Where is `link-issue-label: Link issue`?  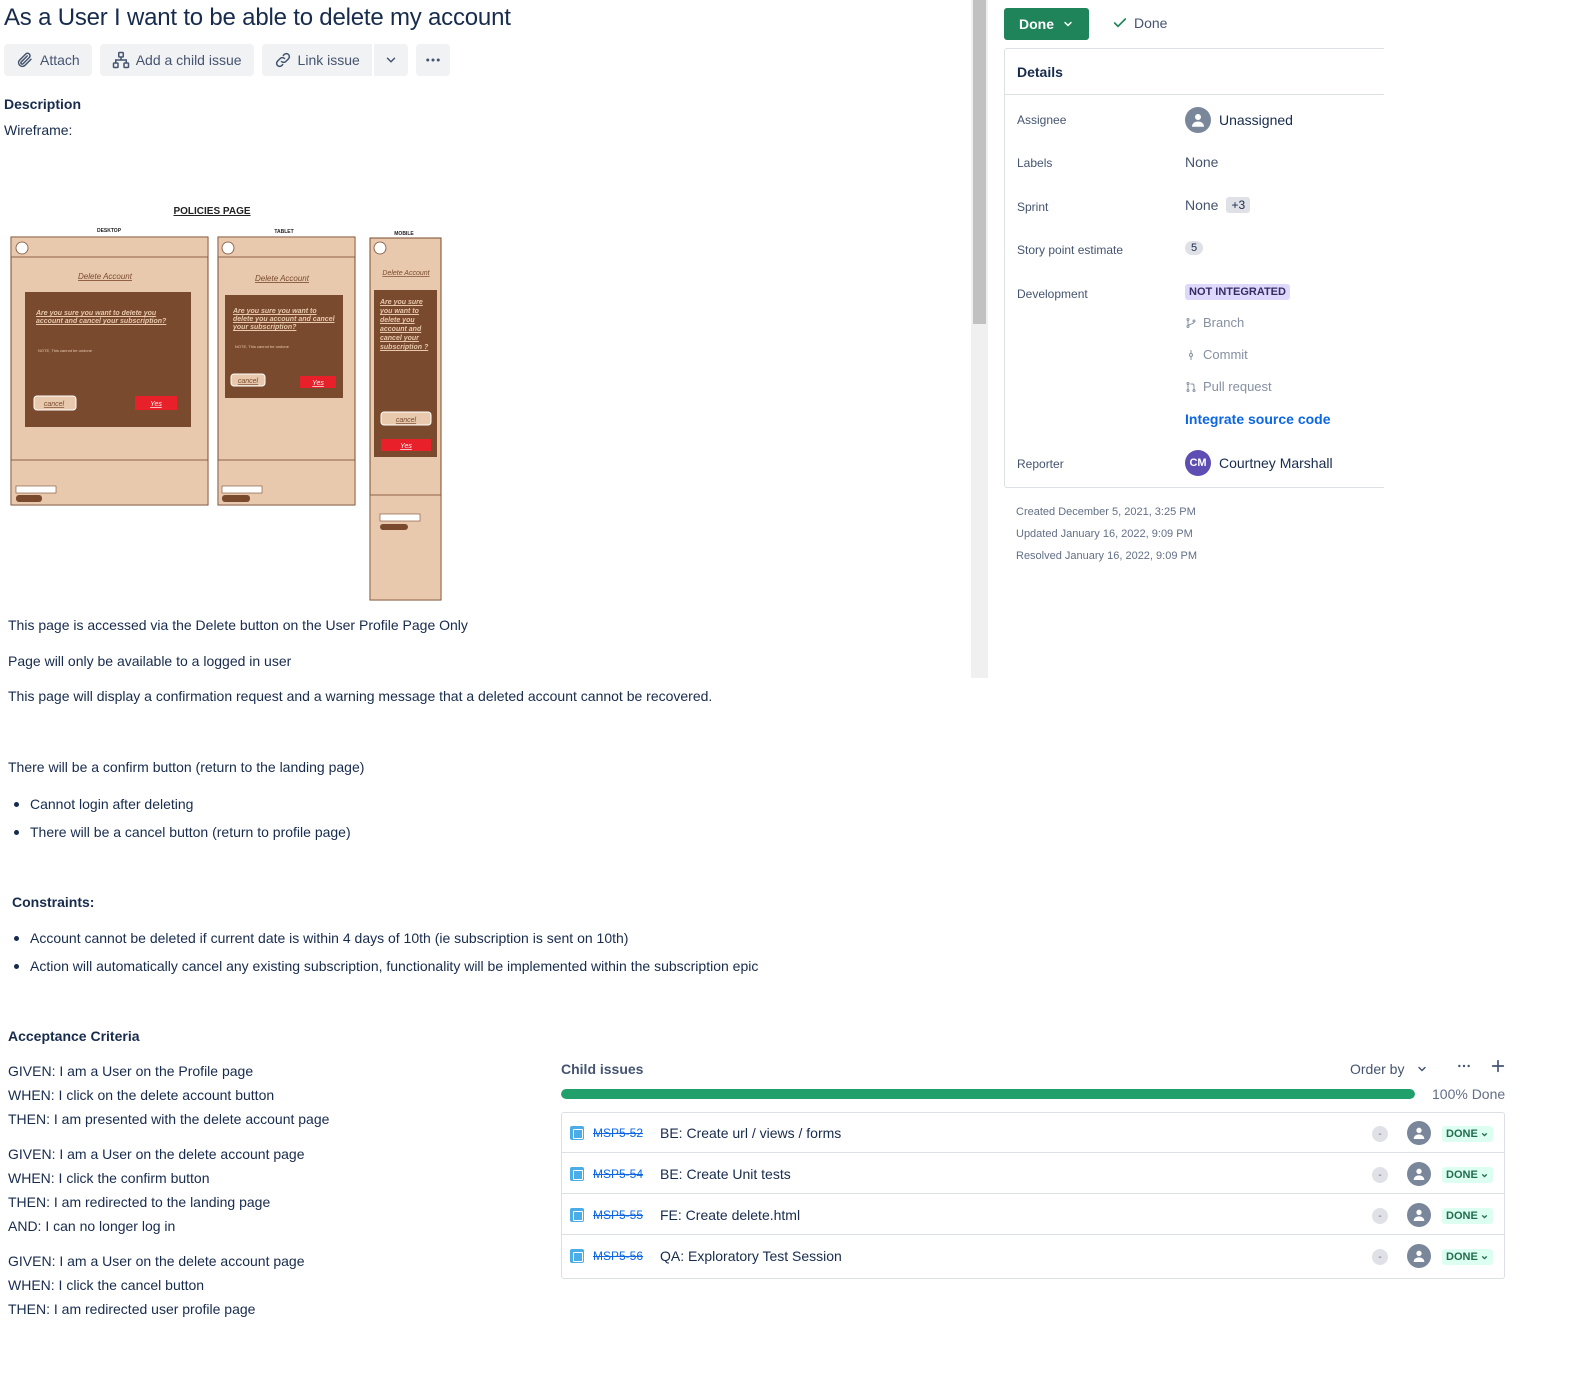
link-issue-label: Link issue is located at coordinates (328, 60).